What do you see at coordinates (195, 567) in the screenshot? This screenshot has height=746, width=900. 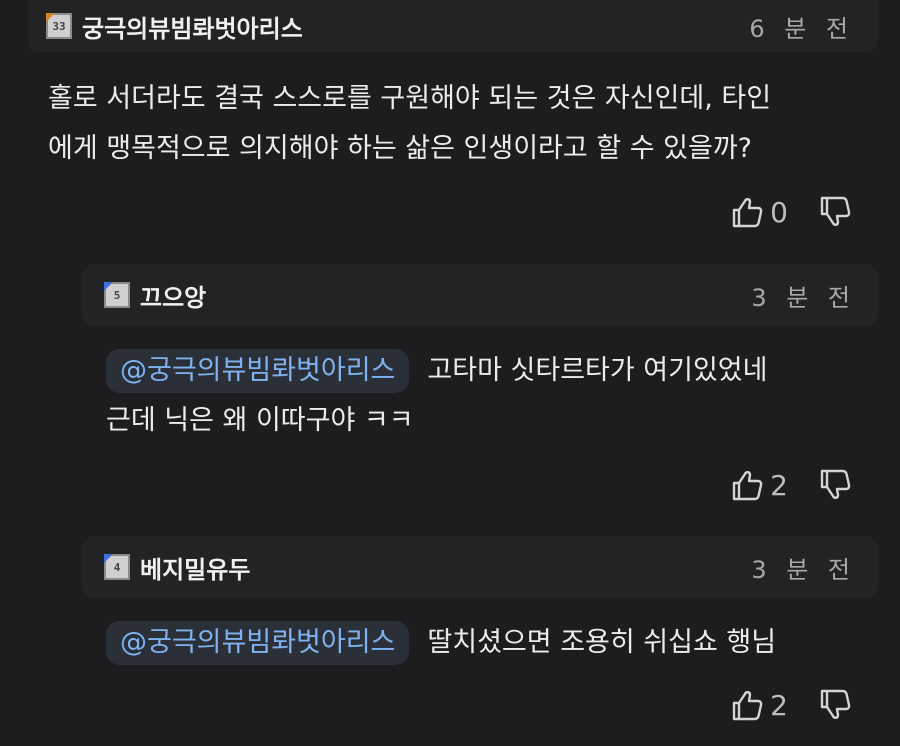 I see `author-name: 베지밀유두` at bounding box center [195, 567].